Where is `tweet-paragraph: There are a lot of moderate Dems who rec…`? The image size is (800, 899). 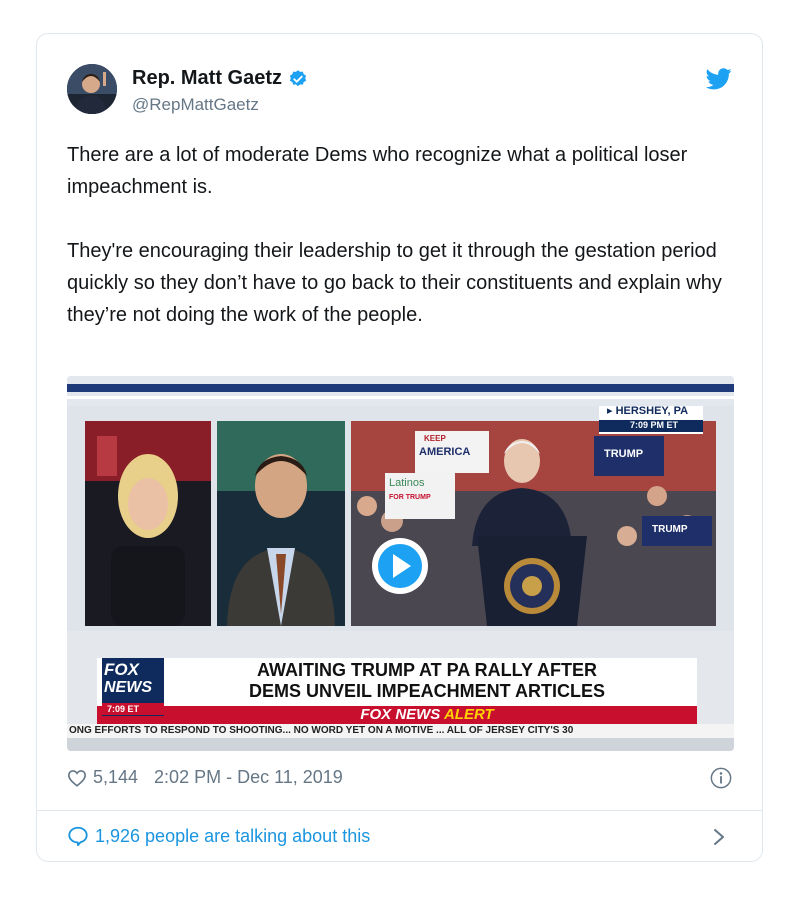
tweet-paragraph: There are a lot of moderate Dems who rec… is located at coordinates (380, 171).